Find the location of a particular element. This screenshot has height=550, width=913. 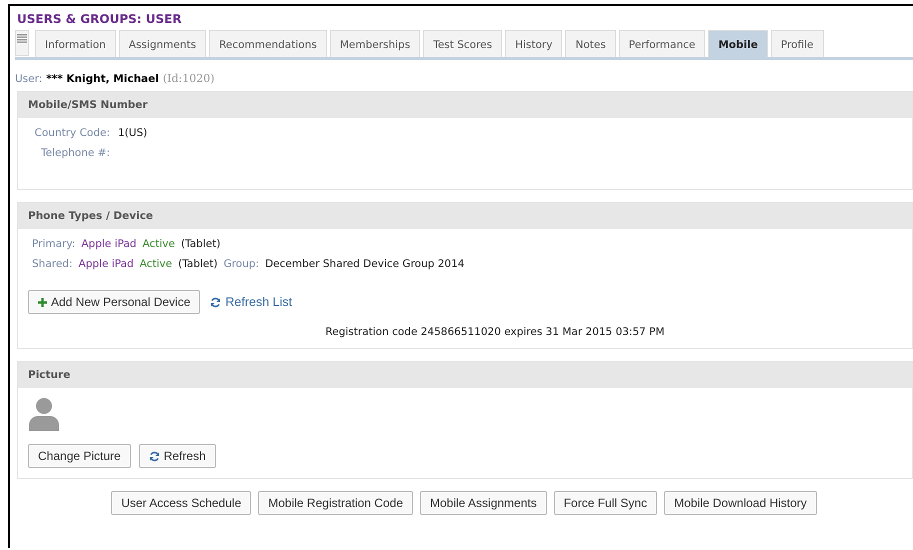

field-label: Country Code: is located at coordinates (72, 134).